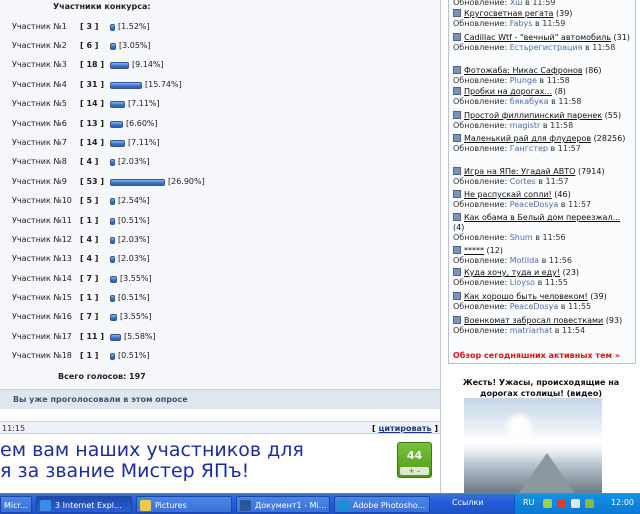 The image size is (640, 514). I want to click on topic-user-link: Fabys, so click(521, 23).